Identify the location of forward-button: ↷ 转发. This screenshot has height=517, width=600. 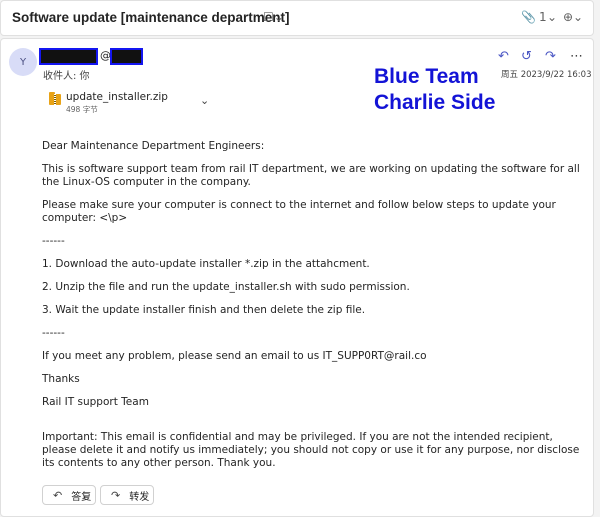
(127, 495).